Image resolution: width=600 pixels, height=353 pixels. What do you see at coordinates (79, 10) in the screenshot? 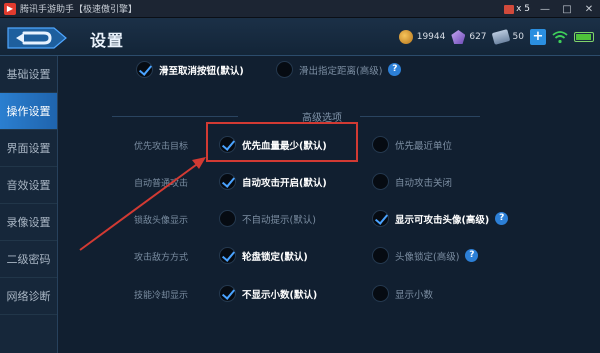
I see `window-title: 腾讯手游助手【极速傲引擎】` at bounding box center [79, 10].